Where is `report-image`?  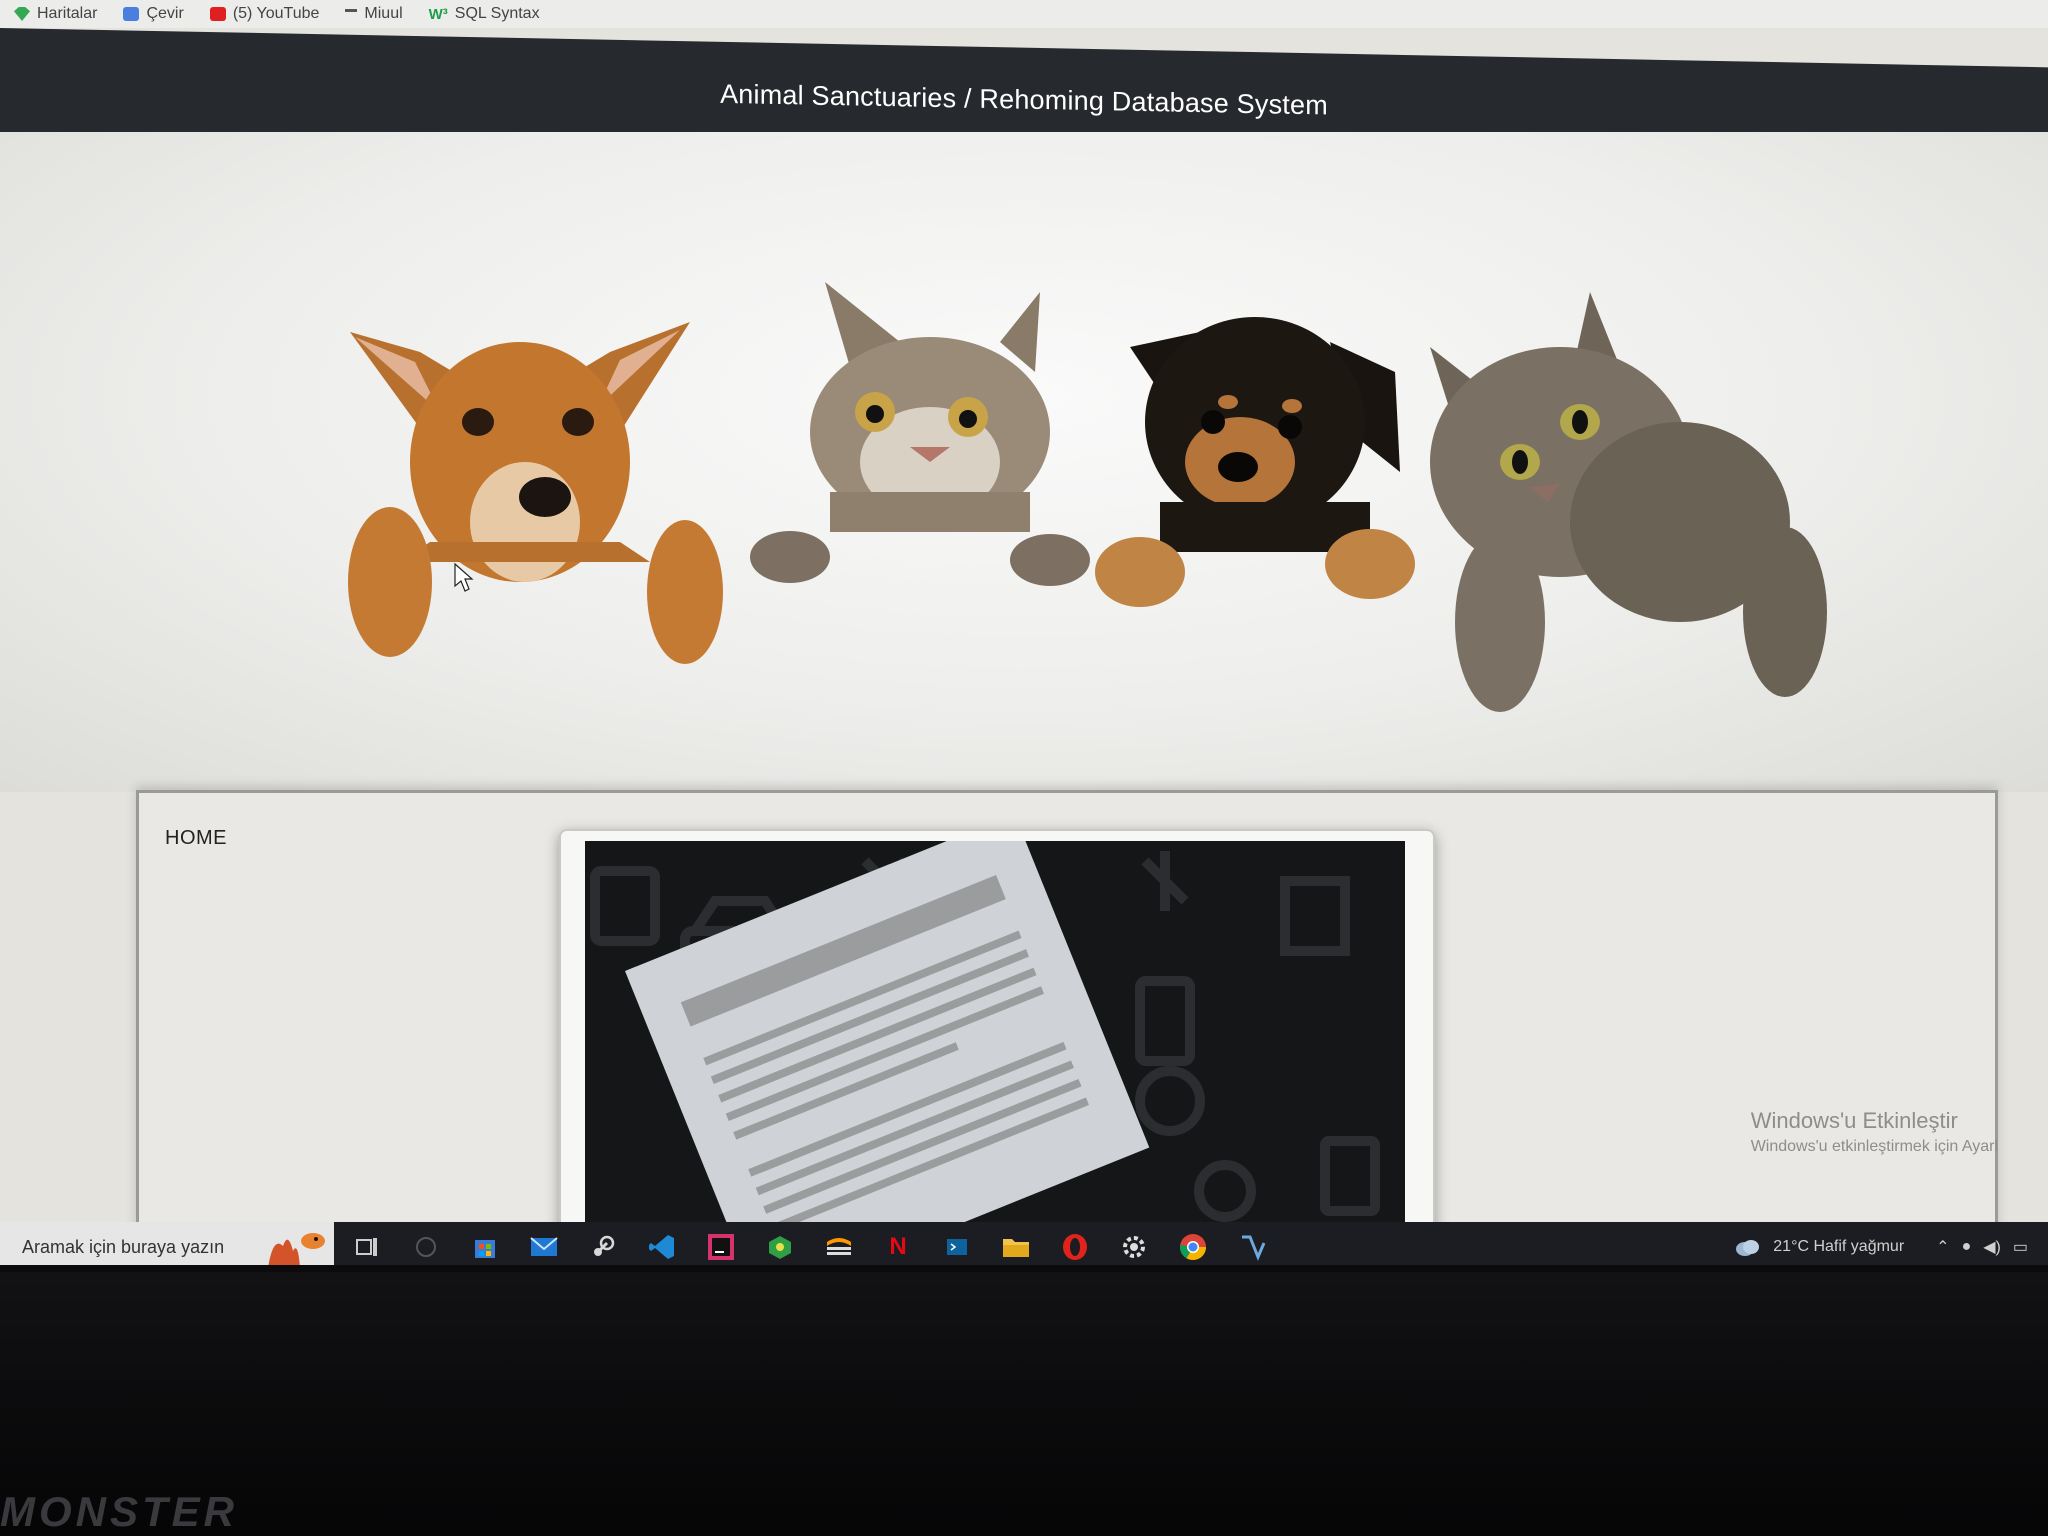
report-image is located at coordinates (995, 1053).